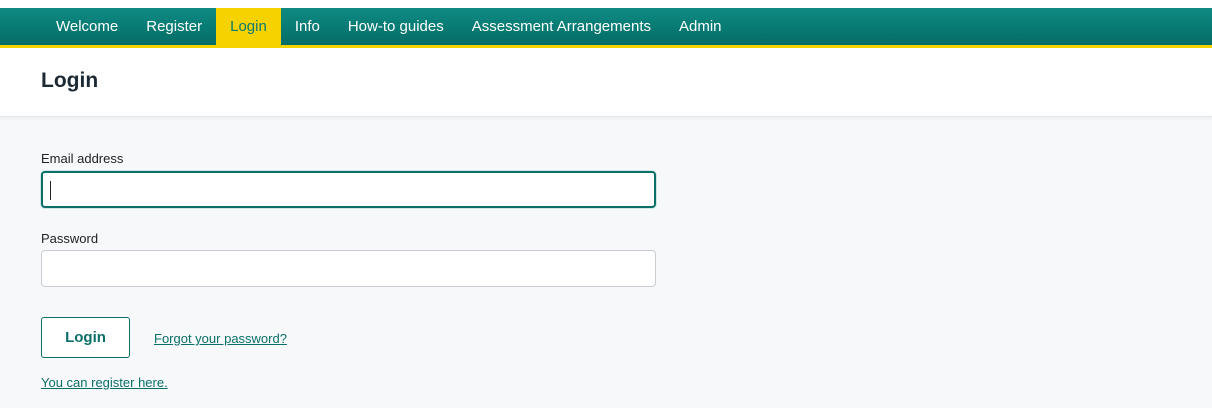  Describe the element at coordinates (82, 158) in the screenshot. I see `email-label: Email address` at that location.